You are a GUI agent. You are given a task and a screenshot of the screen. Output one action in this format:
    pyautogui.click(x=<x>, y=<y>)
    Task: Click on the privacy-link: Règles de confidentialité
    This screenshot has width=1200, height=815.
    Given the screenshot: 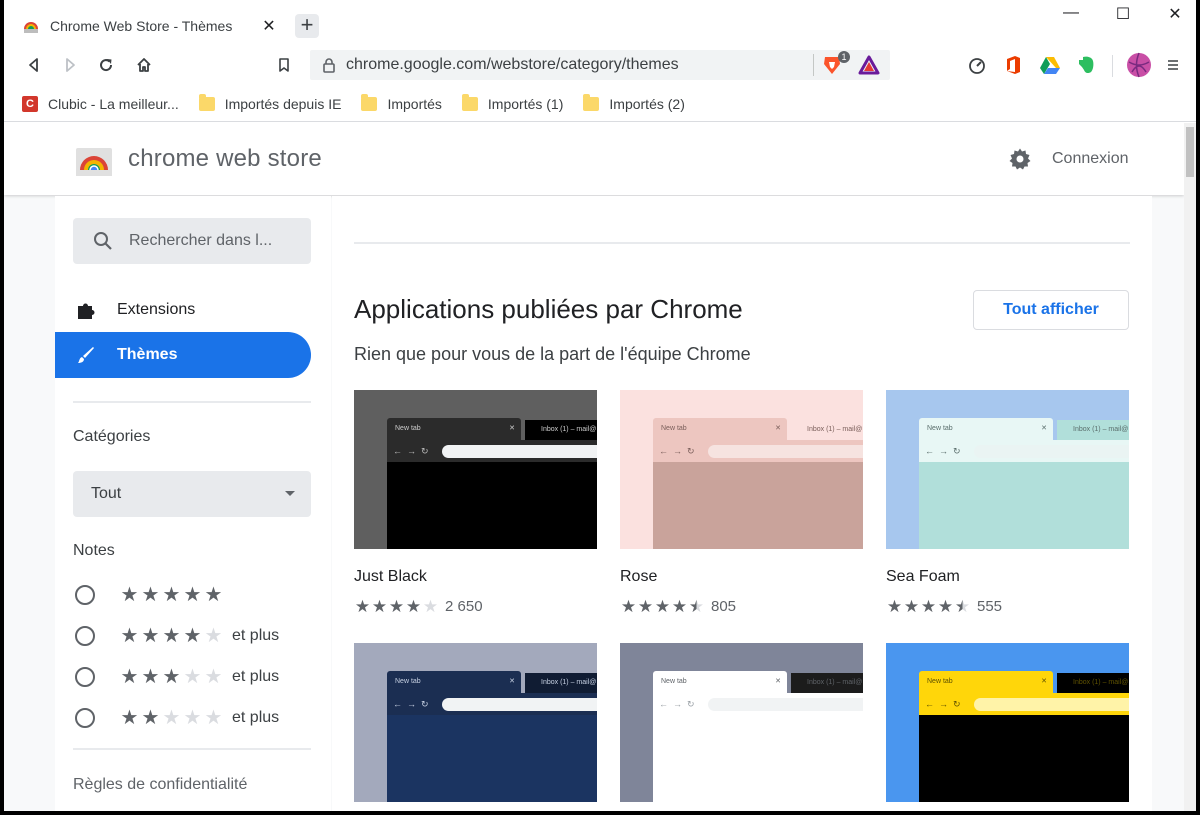 What is the action you would take?
    pyautogui.click(x=160, y=785)
    